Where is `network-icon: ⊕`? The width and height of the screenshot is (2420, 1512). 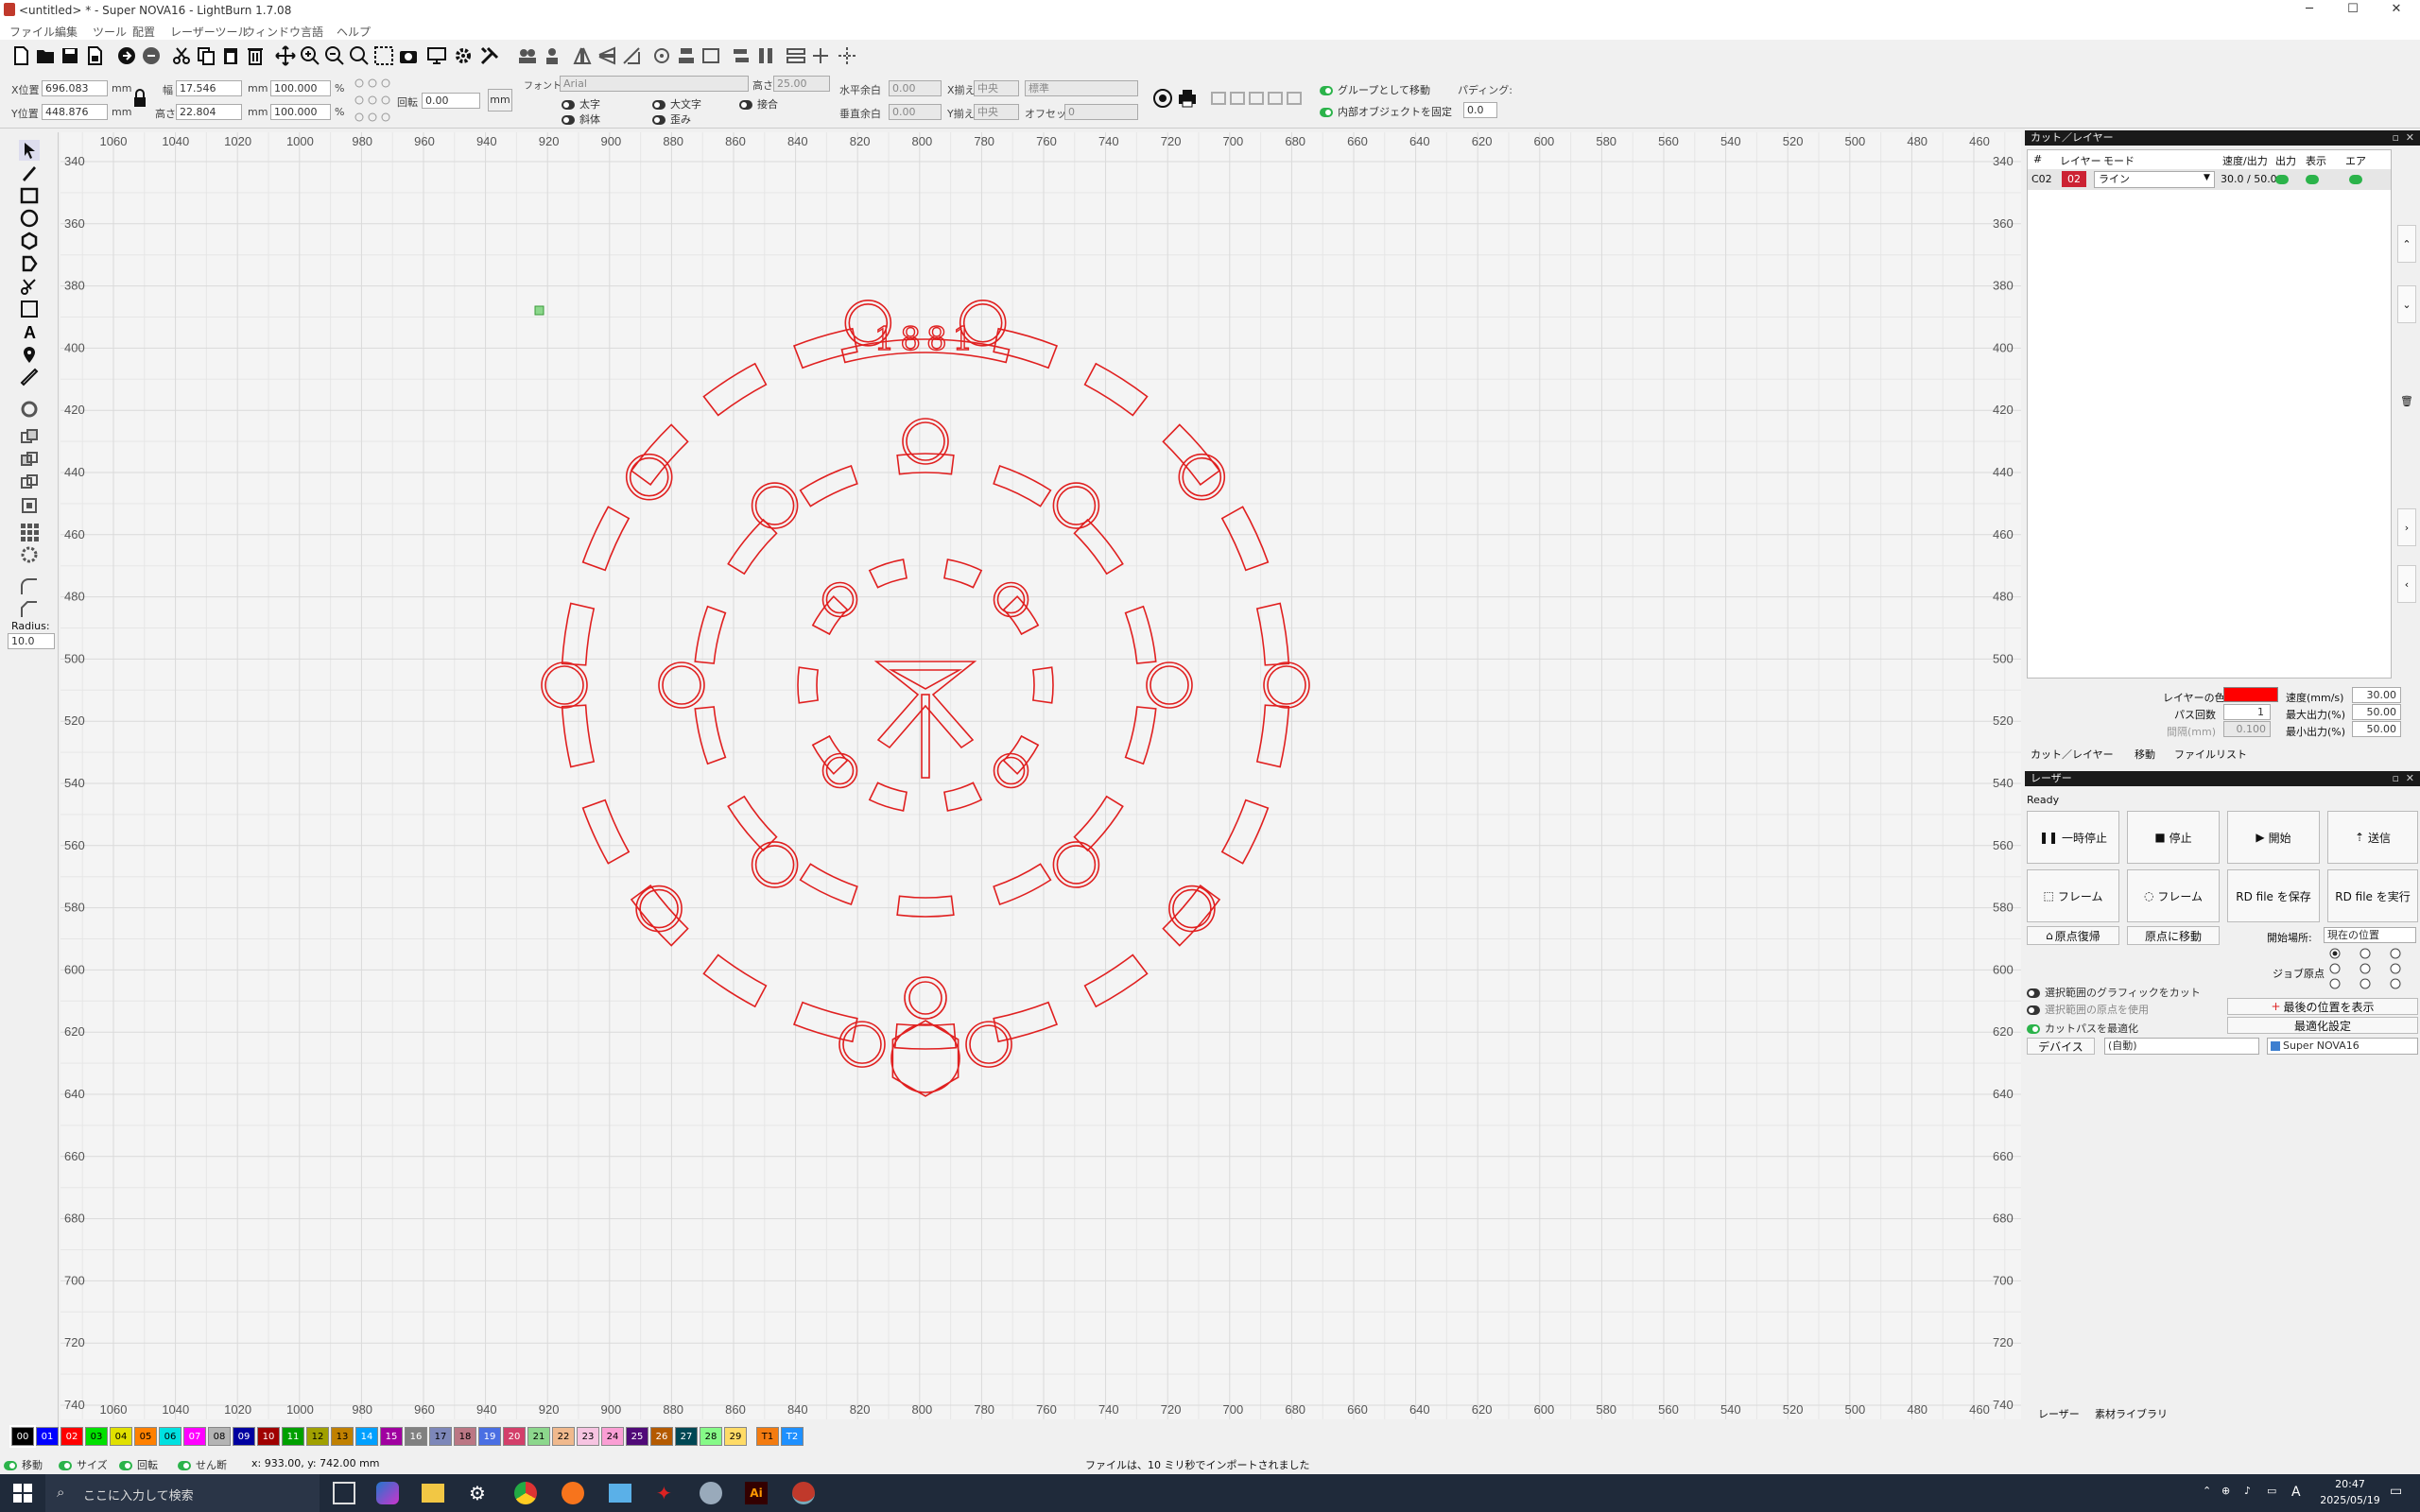
network-icon: ⊕ is located at coordinates (2225, 1491).